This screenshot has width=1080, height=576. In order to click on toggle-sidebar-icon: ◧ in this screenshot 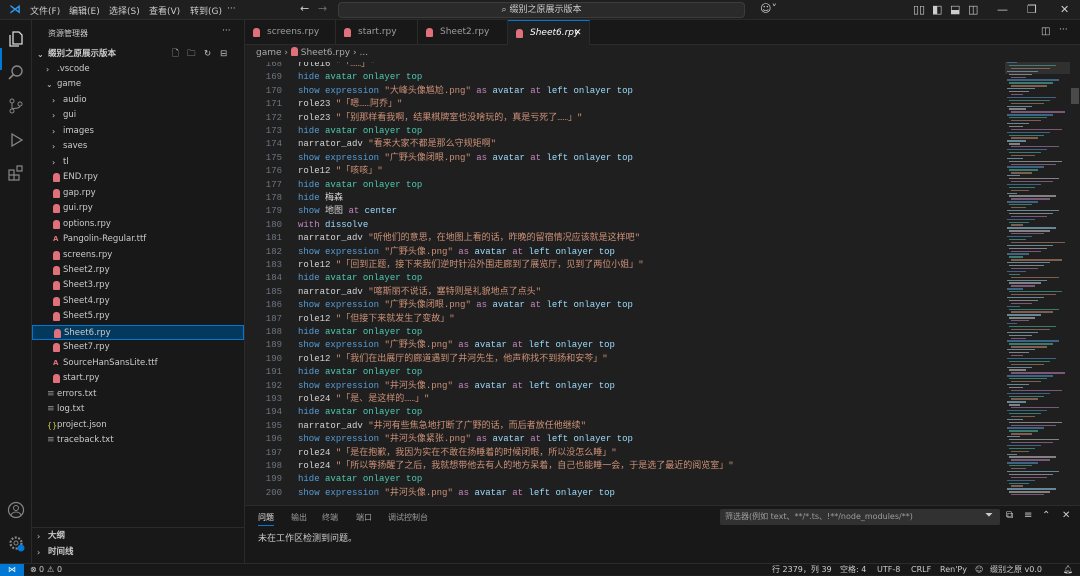, I will do `click(937, 9)`.